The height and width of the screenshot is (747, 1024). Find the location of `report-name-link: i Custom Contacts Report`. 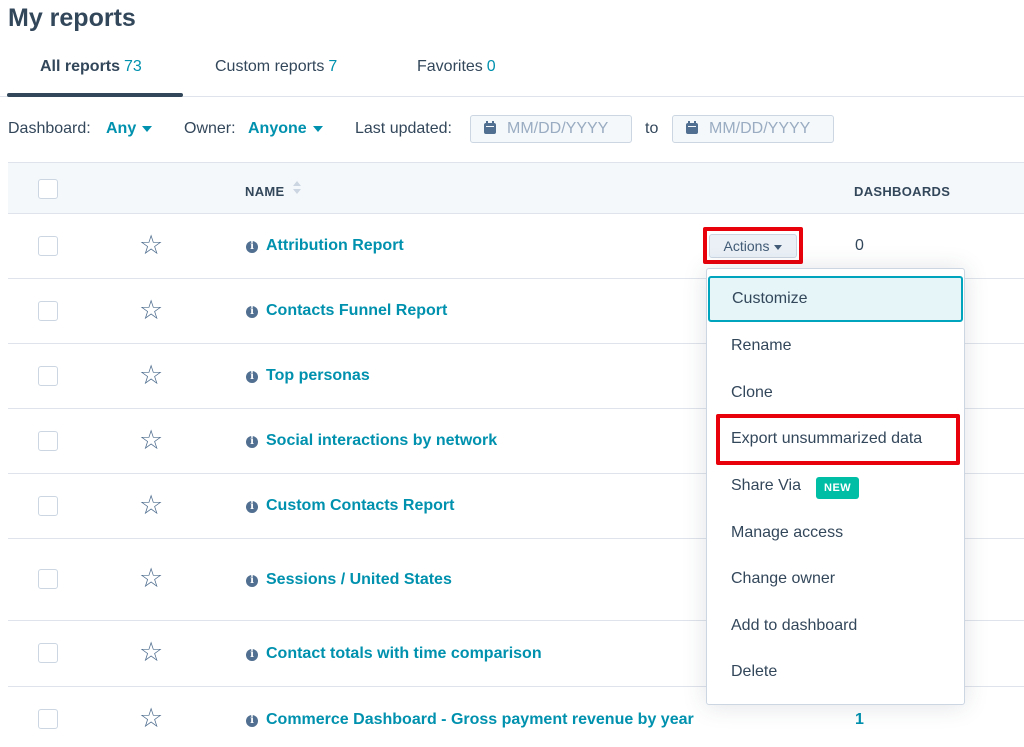

report-name-link: i Custom Contacts Report is located at coordinates (350, 506).